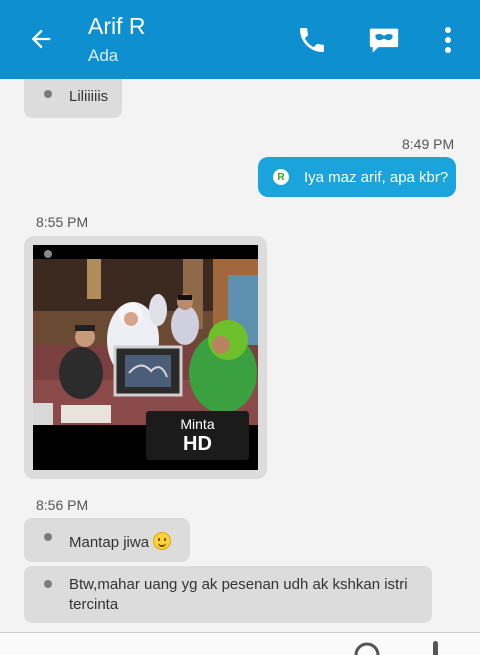 The width and height of the screenshot is (480, 655). I want to click on composer-bar, so click(240, 643).